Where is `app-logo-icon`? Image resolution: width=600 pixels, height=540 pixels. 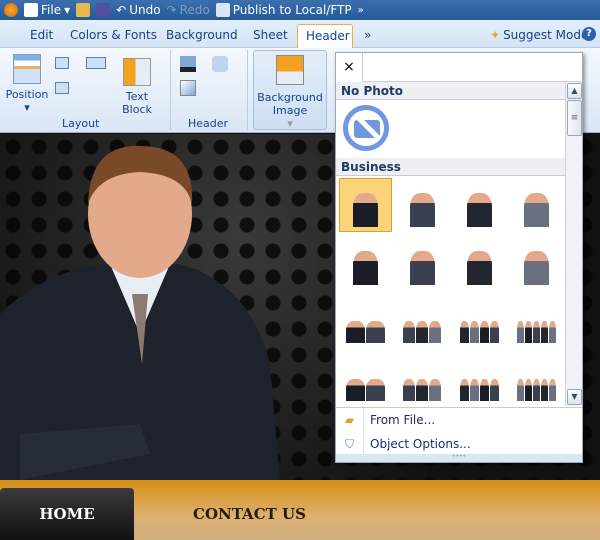
app-logo-icon is located at coordinates (11, 10).